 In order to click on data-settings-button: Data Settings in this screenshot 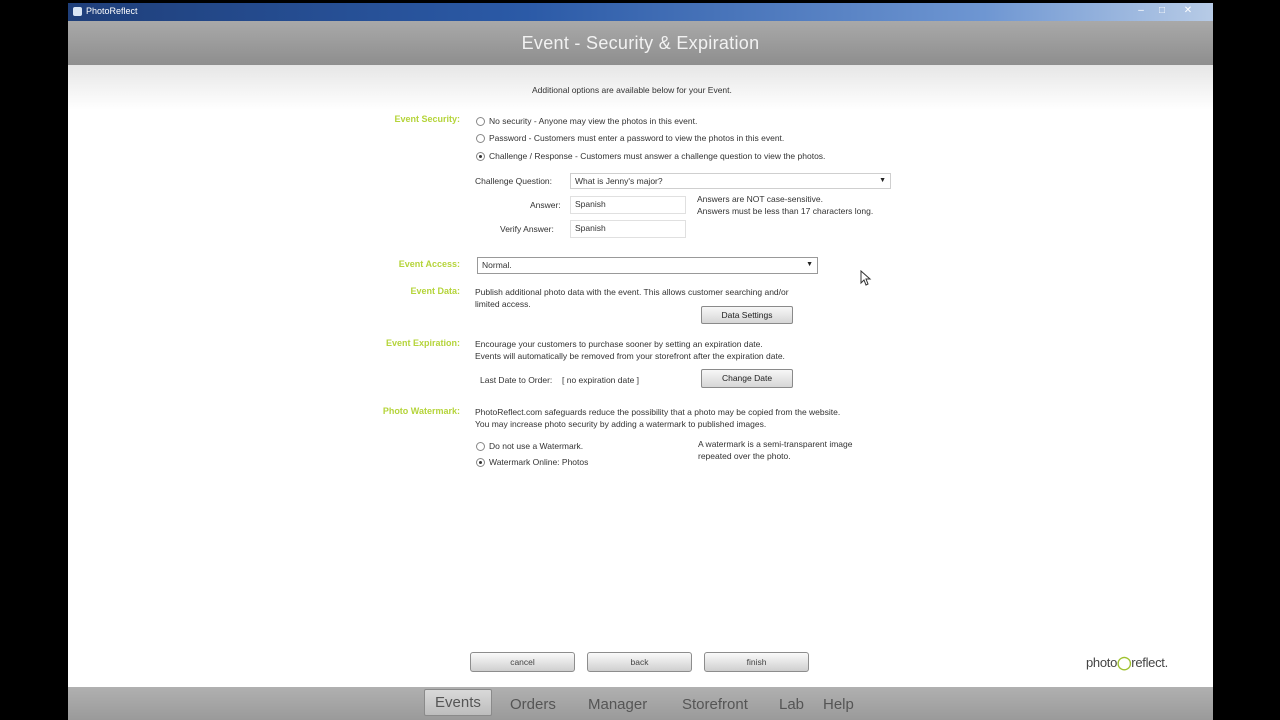, I will do `click(747, 315)`.